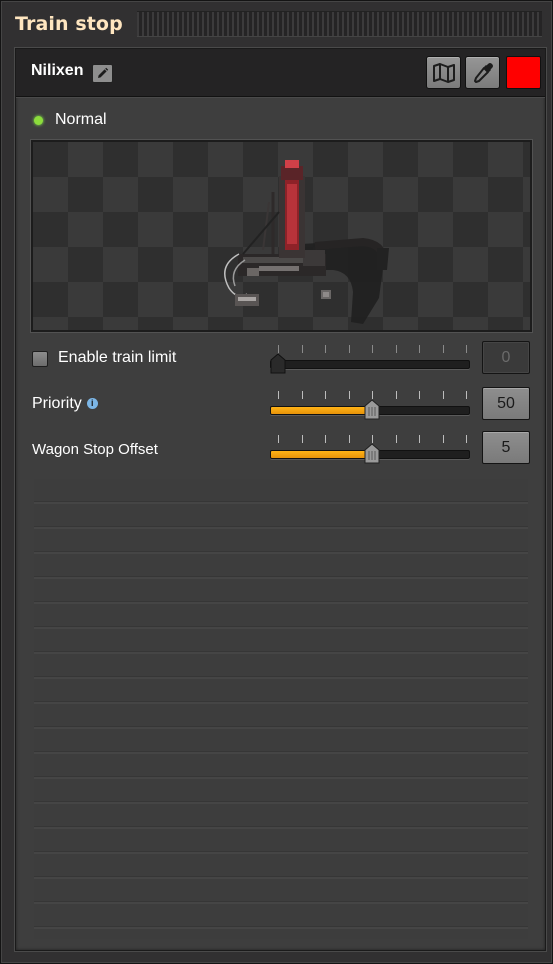  Describe the element at coordinates (38, 120) in the screenshot. I see `status-dot` at that location.